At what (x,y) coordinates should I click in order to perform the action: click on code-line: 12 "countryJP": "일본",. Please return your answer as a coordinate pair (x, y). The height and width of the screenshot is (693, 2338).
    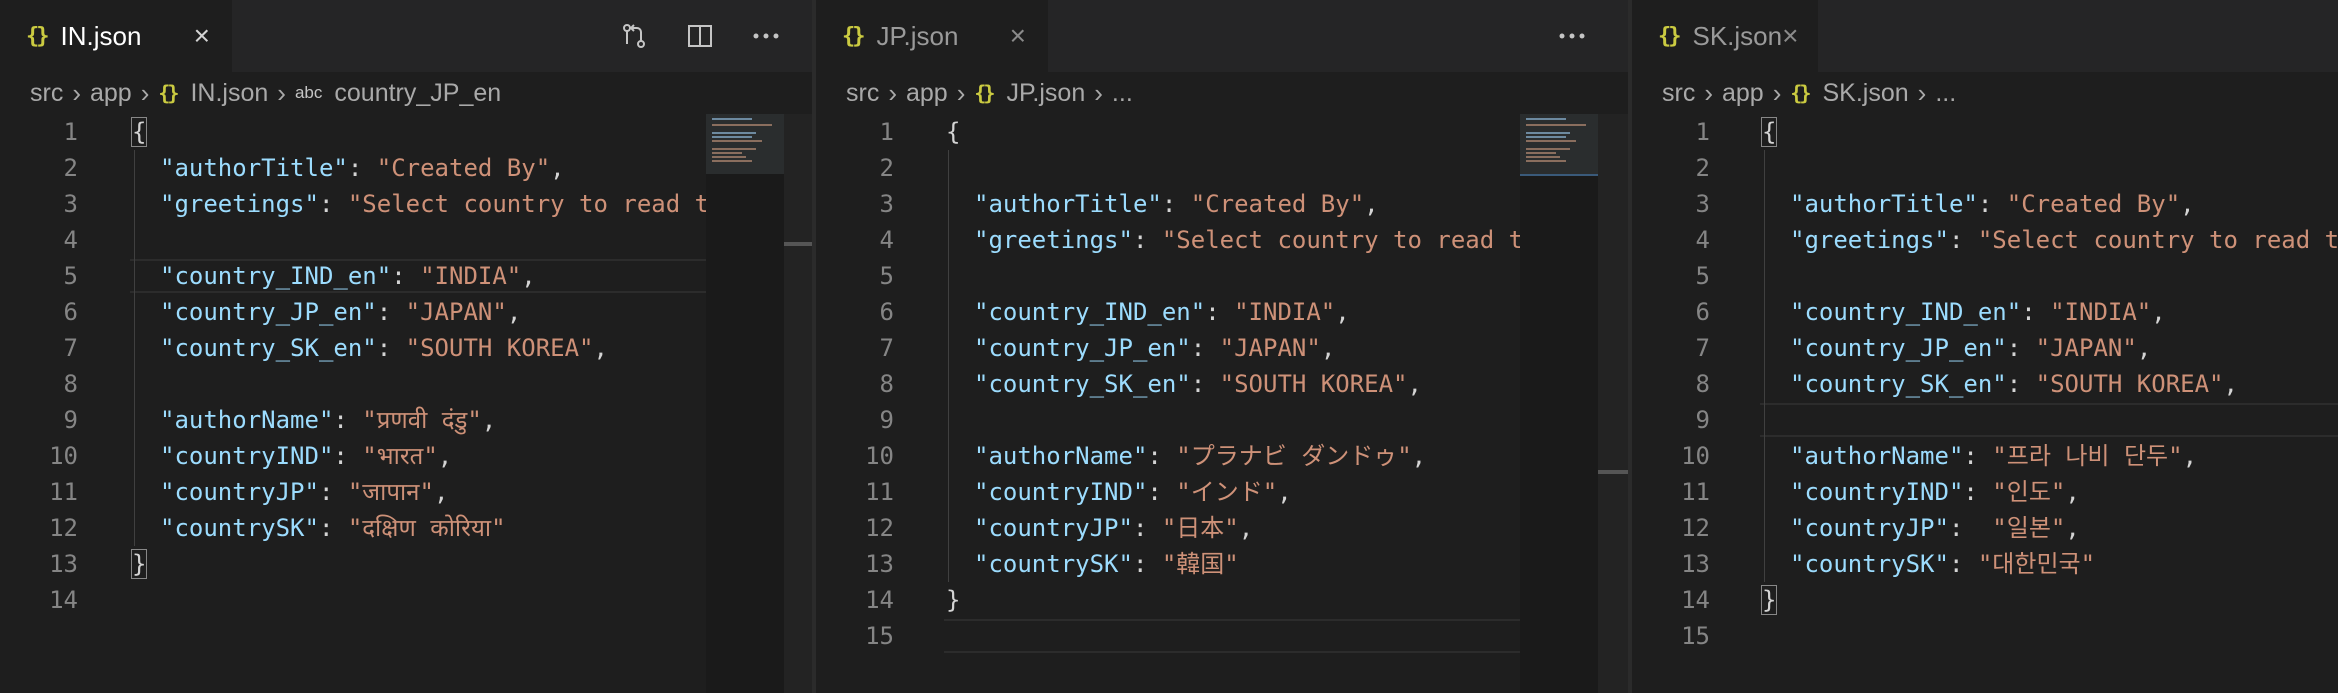
    Looking at the image, I should click on (1985, 528).